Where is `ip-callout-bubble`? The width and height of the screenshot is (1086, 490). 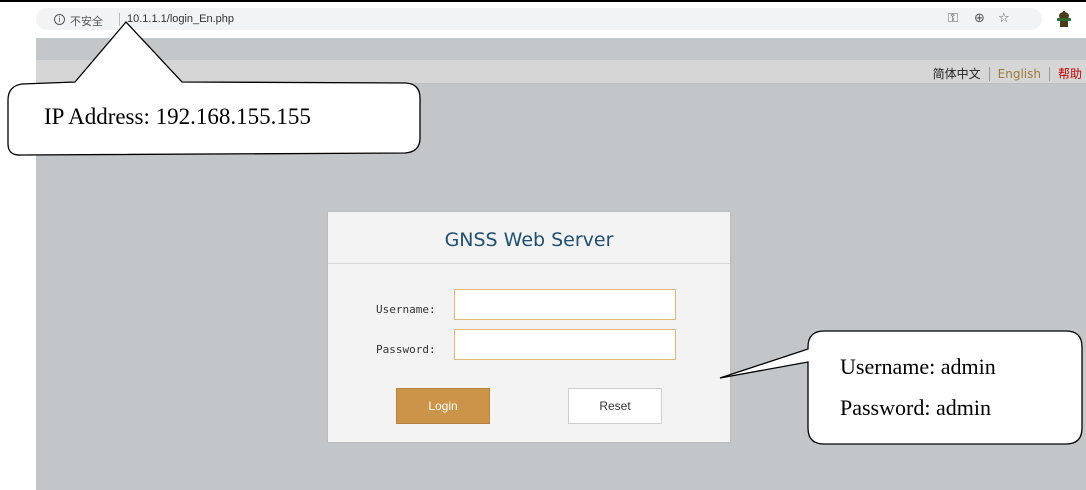 ip-callout-bubble is located at coordinates (214, 88).